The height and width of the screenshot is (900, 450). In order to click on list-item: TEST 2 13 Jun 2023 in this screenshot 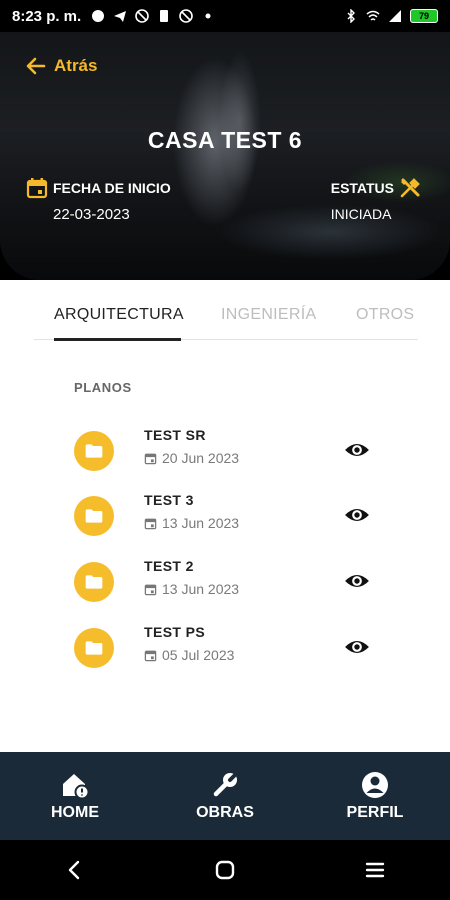, I will do `click(229, 583)`.